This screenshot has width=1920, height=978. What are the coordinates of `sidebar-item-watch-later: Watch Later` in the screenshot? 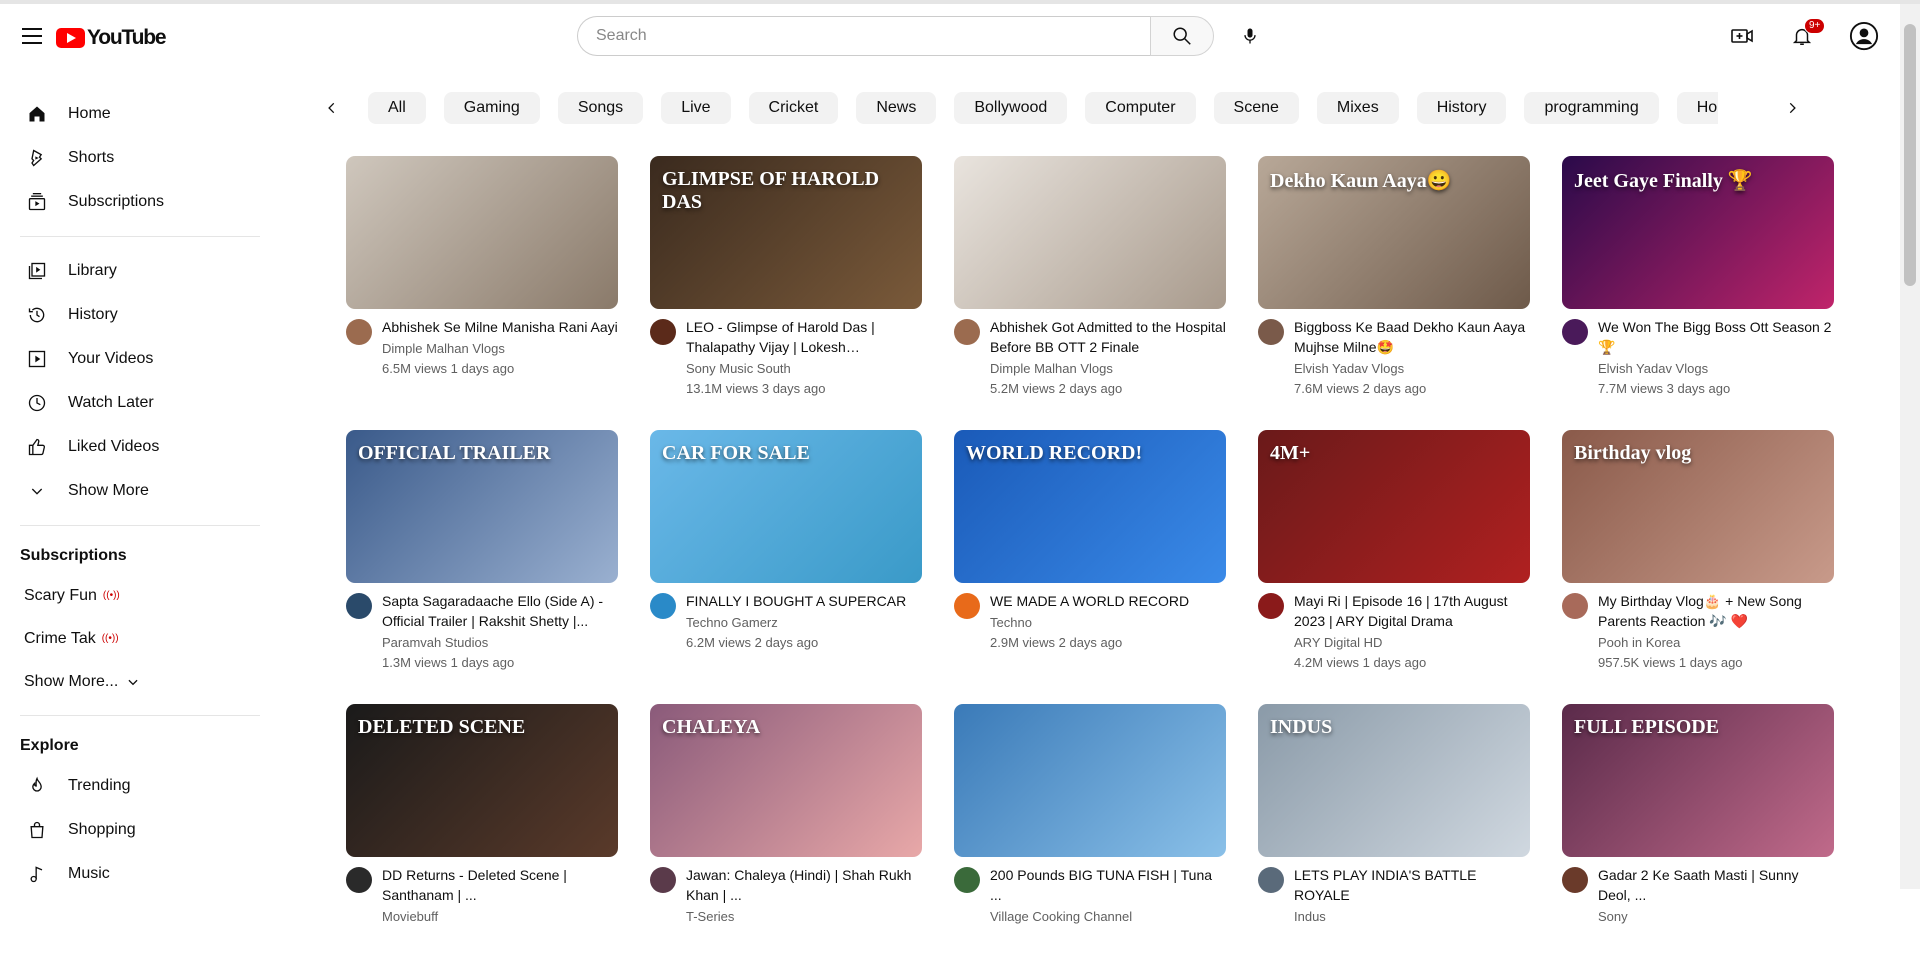 It's located at (135, 403).